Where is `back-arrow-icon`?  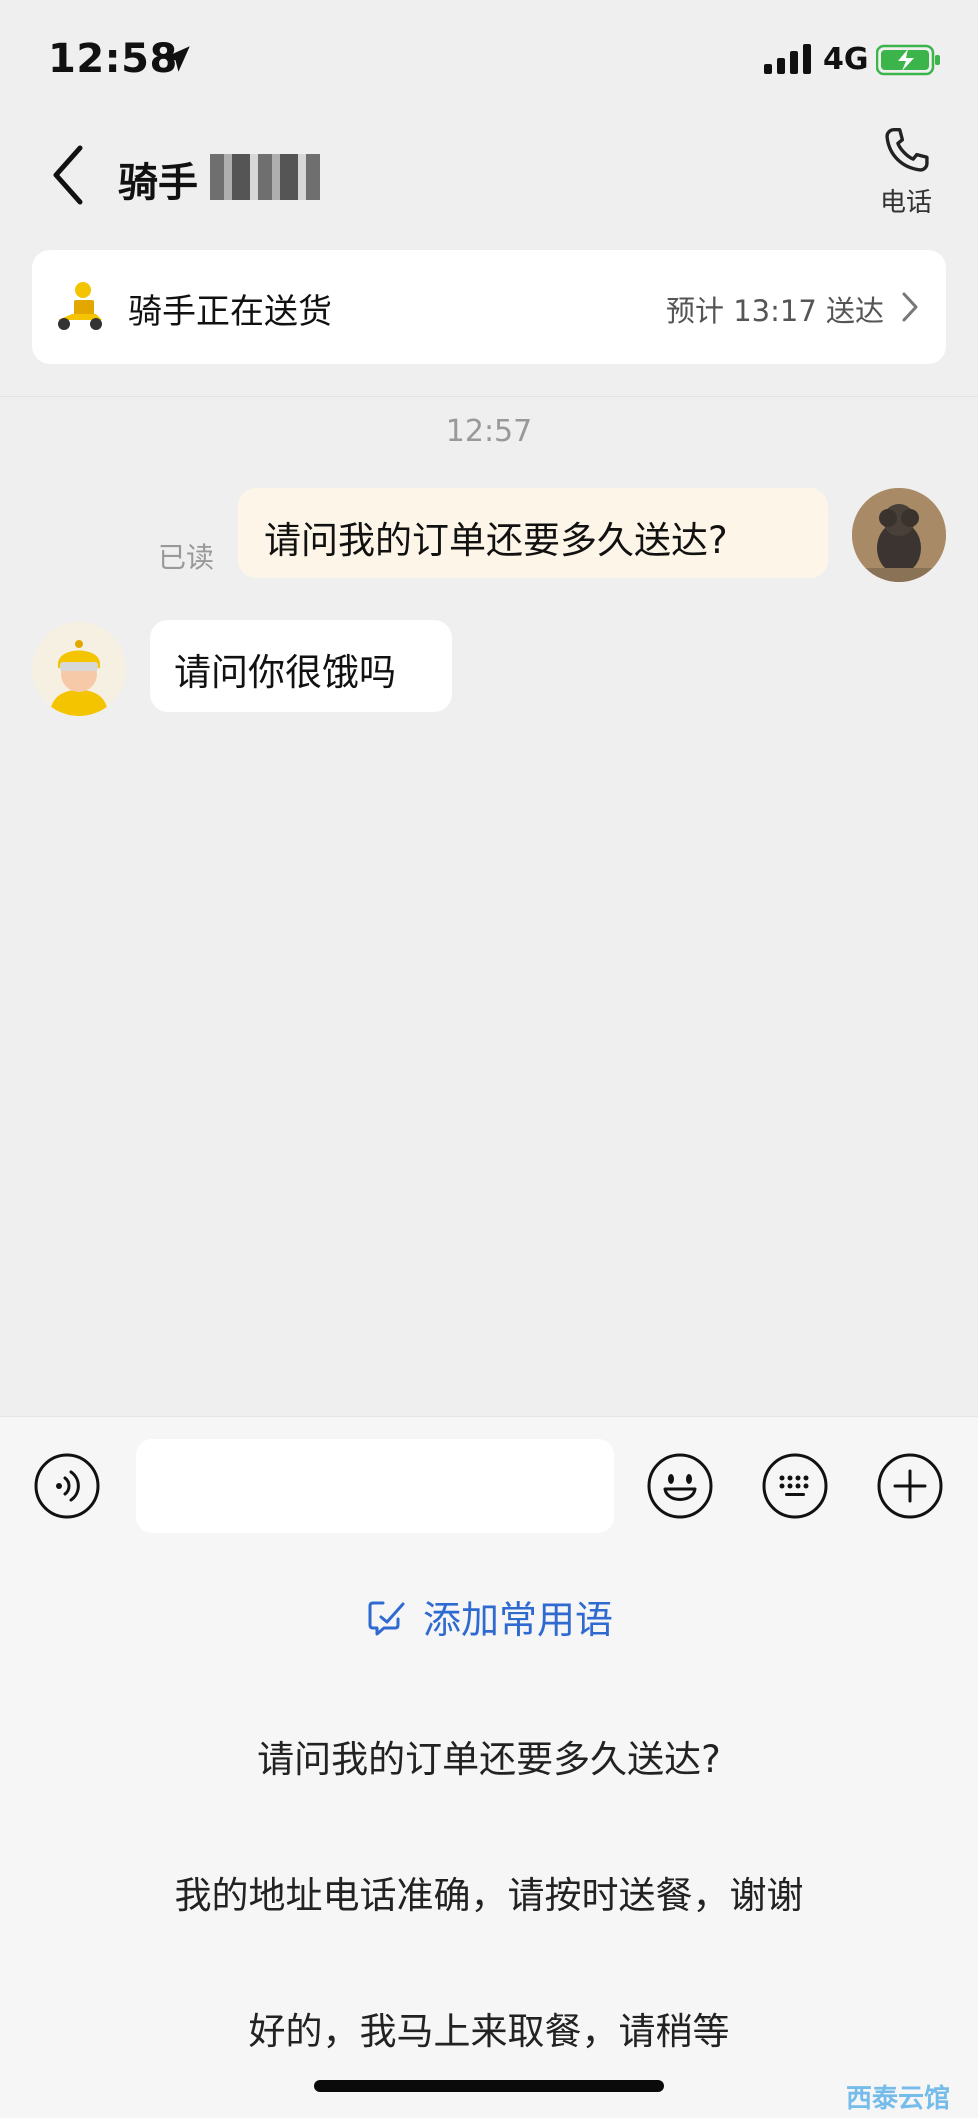
back-arrow-icon is located at coordinates (69, 175).